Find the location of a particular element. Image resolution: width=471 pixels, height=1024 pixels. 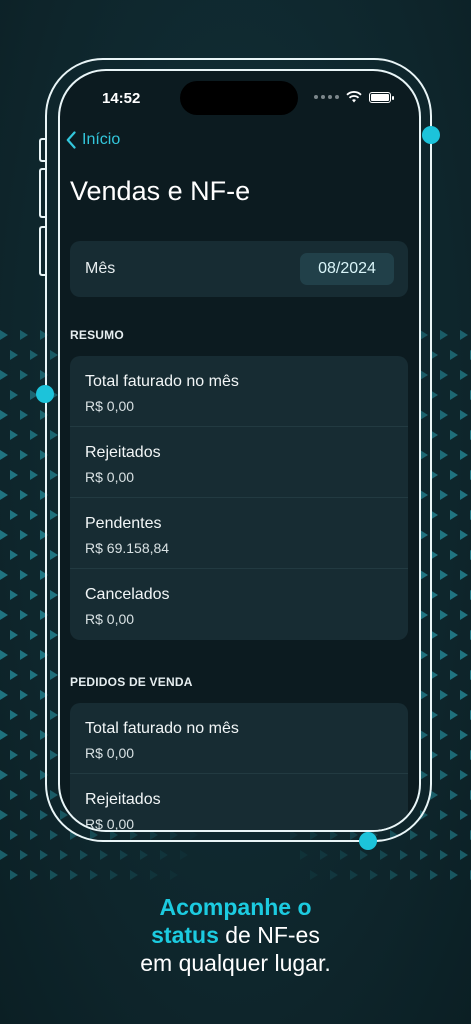

list-item: Pendentes R$ 69.158,84 is located at coordinates (239, 533).